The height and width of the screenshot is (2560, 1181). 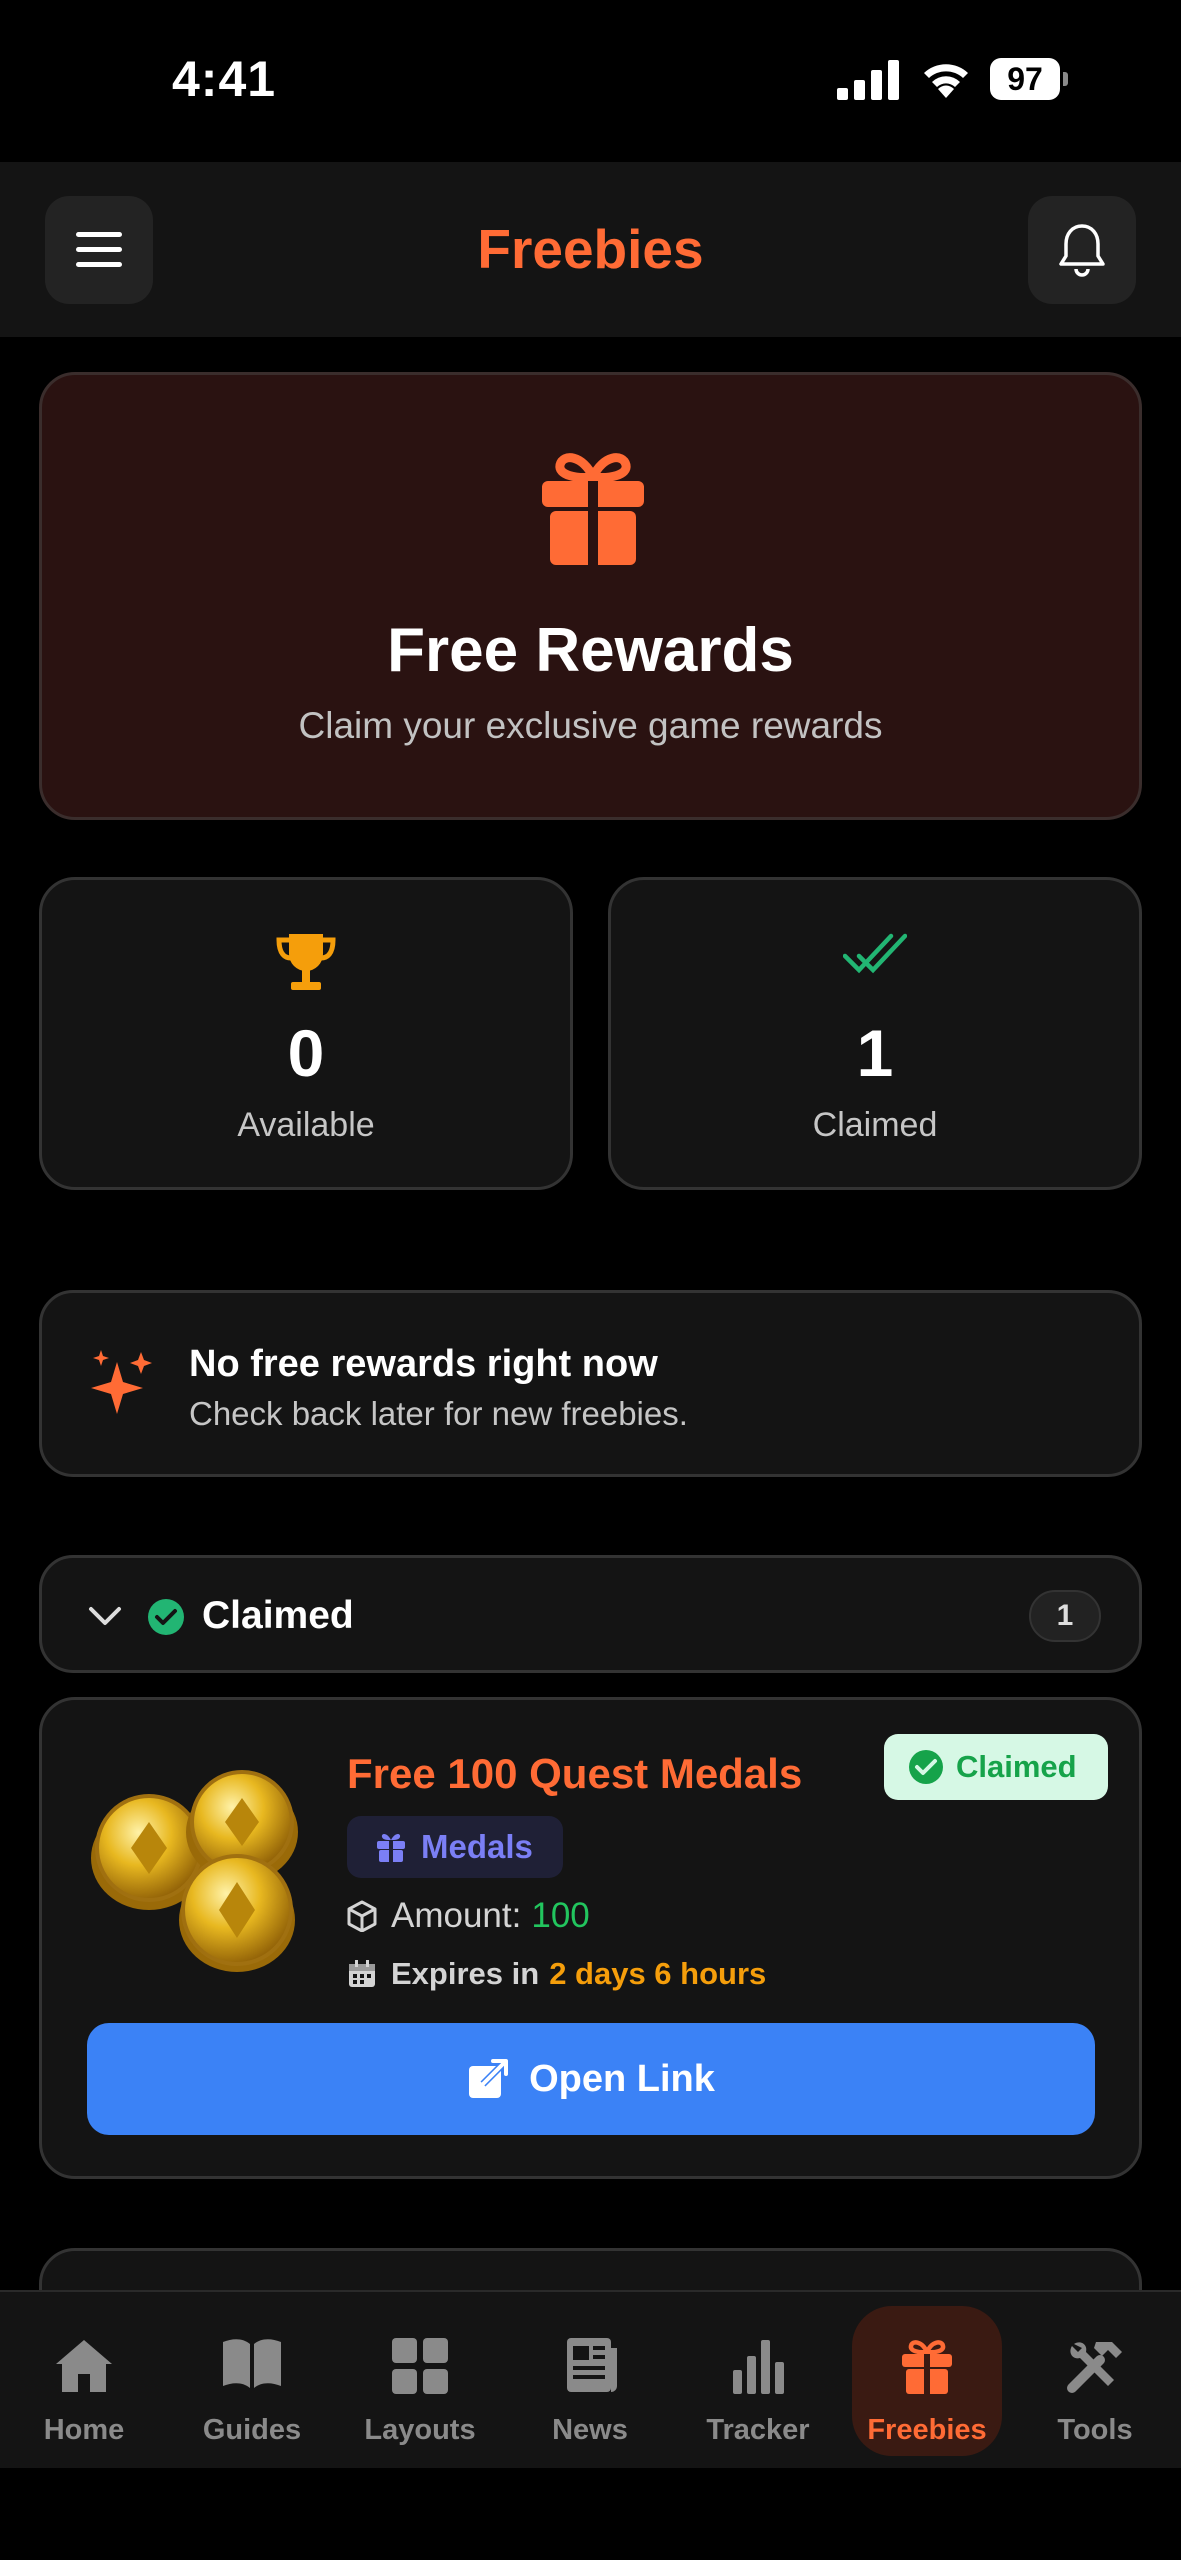 I want to click on book-icon, so click(x=252, y=2363).